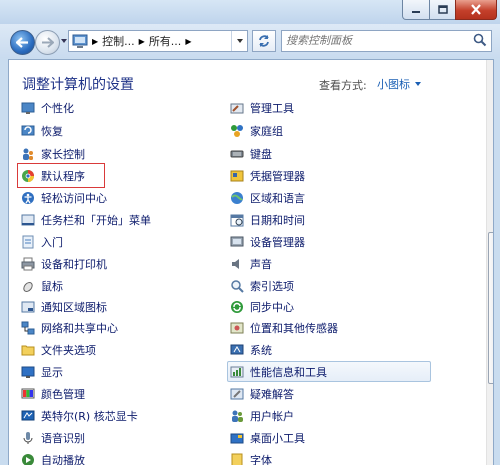 The width and height of the screenshot is (500, 465). Describe the element at coordinates (113, 197) in the screenshot. I see `item-ease-of-access: 轻松访问中心` at that location.